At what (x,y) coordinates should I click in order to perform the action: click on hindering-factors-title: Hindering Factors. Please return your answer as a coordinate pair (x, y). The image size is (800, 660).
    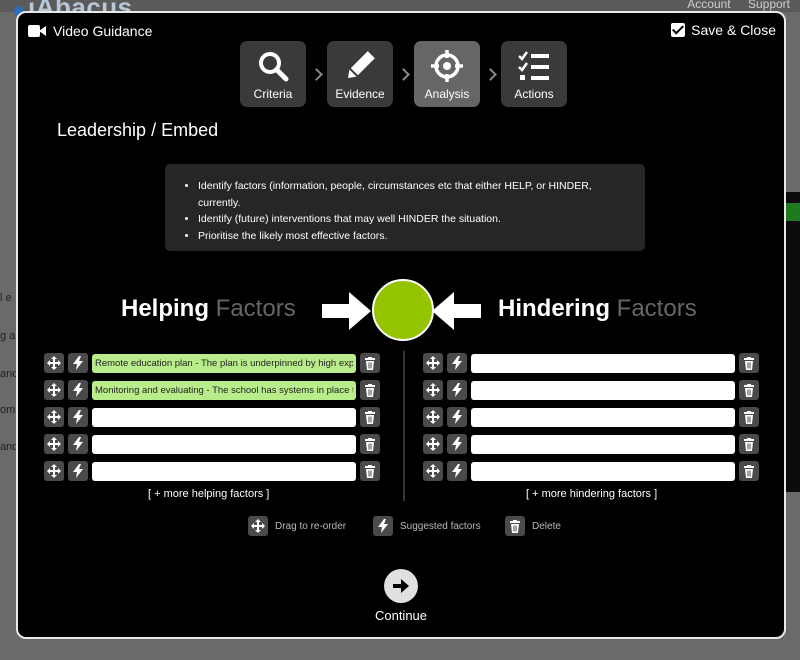
    Looking at the image, I should click on (597, 309).